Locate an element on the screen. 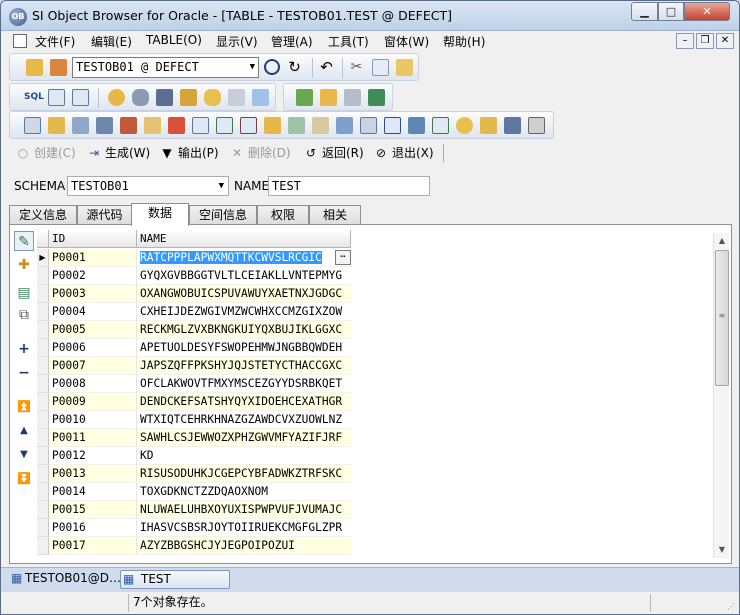 This screenshot has height=615, width=740. cell-id: P0001 is located at coordinates (93, 258).